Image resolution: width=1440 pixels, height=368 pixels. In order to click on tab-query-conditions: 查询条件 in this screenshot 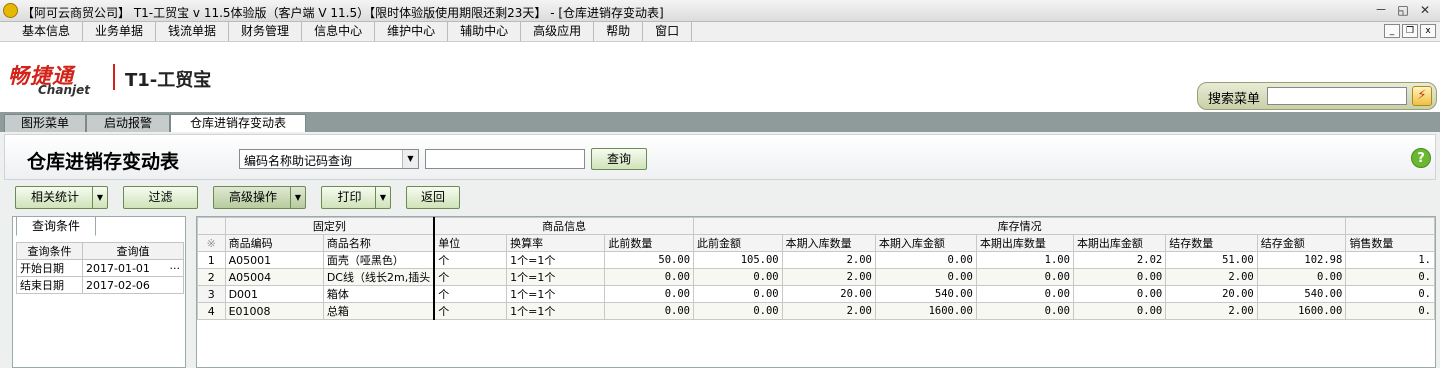, I will do `click(56, 226)`.